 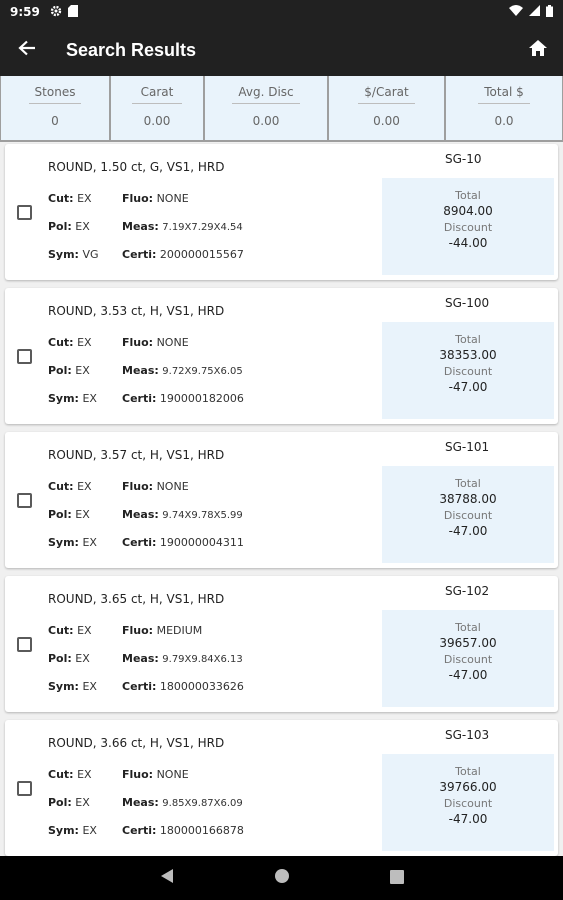 I want to click on certi-field: Certi: 190000182006, so click(x=183, y=398).